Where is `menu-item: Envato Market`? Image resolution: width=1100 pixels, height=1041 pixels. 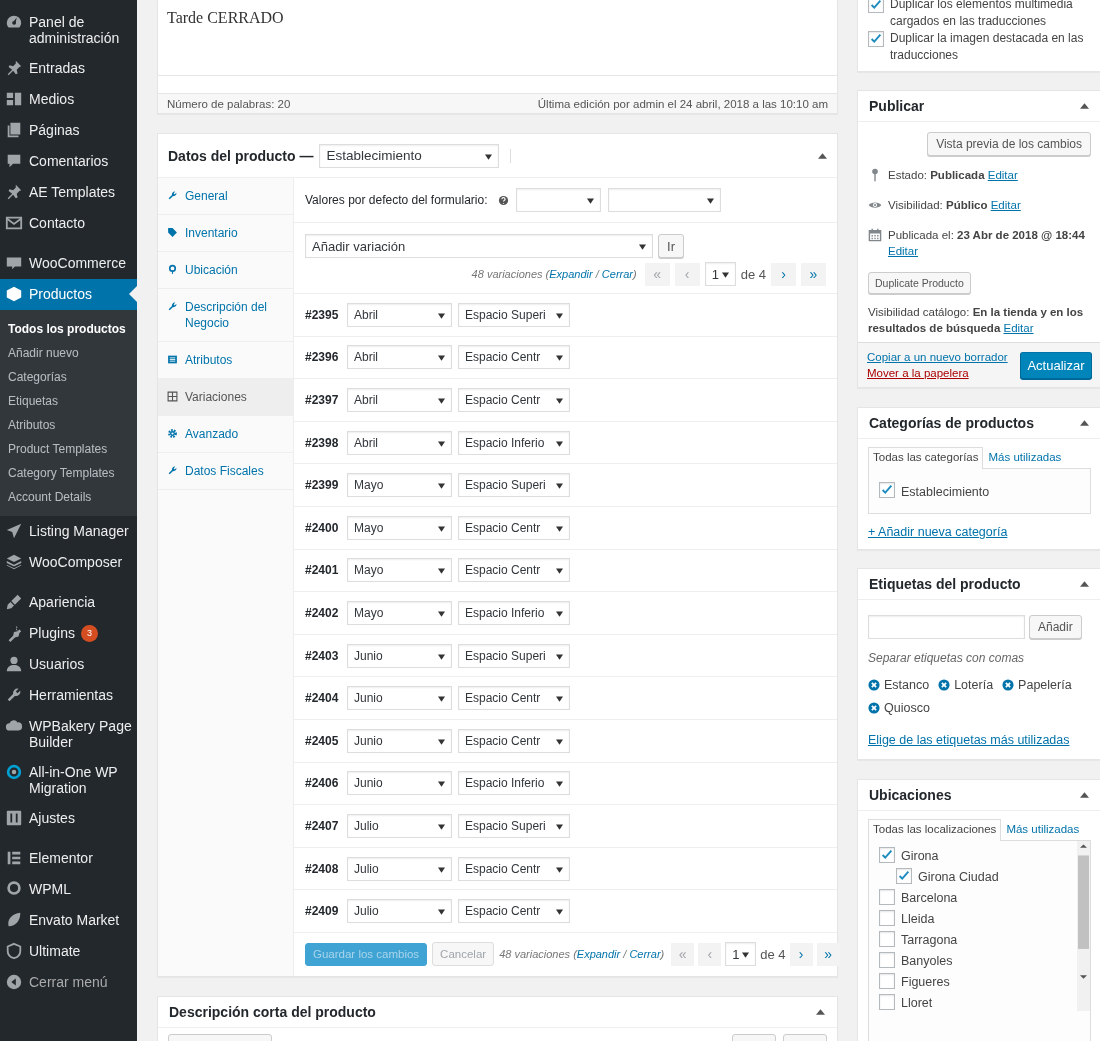
menu-item: Envato Market is located at coordinates (68, 920).